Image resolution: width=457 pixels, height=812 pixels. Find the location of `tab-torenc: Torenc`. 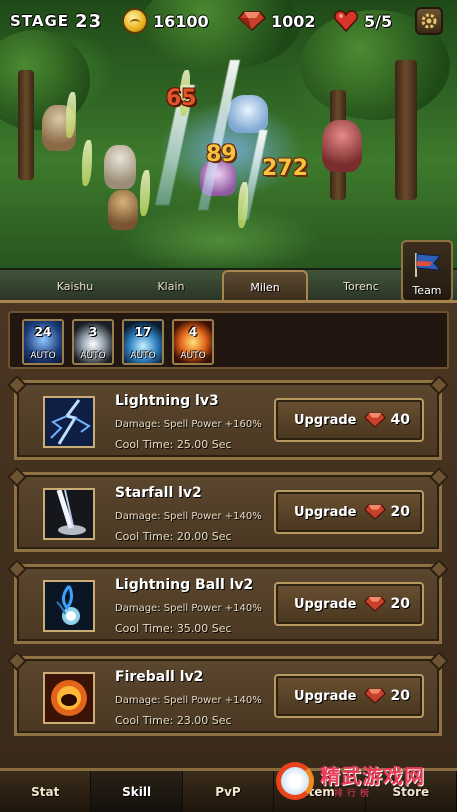

tab-torenc: Torenc is located at coordinates (361, 286).